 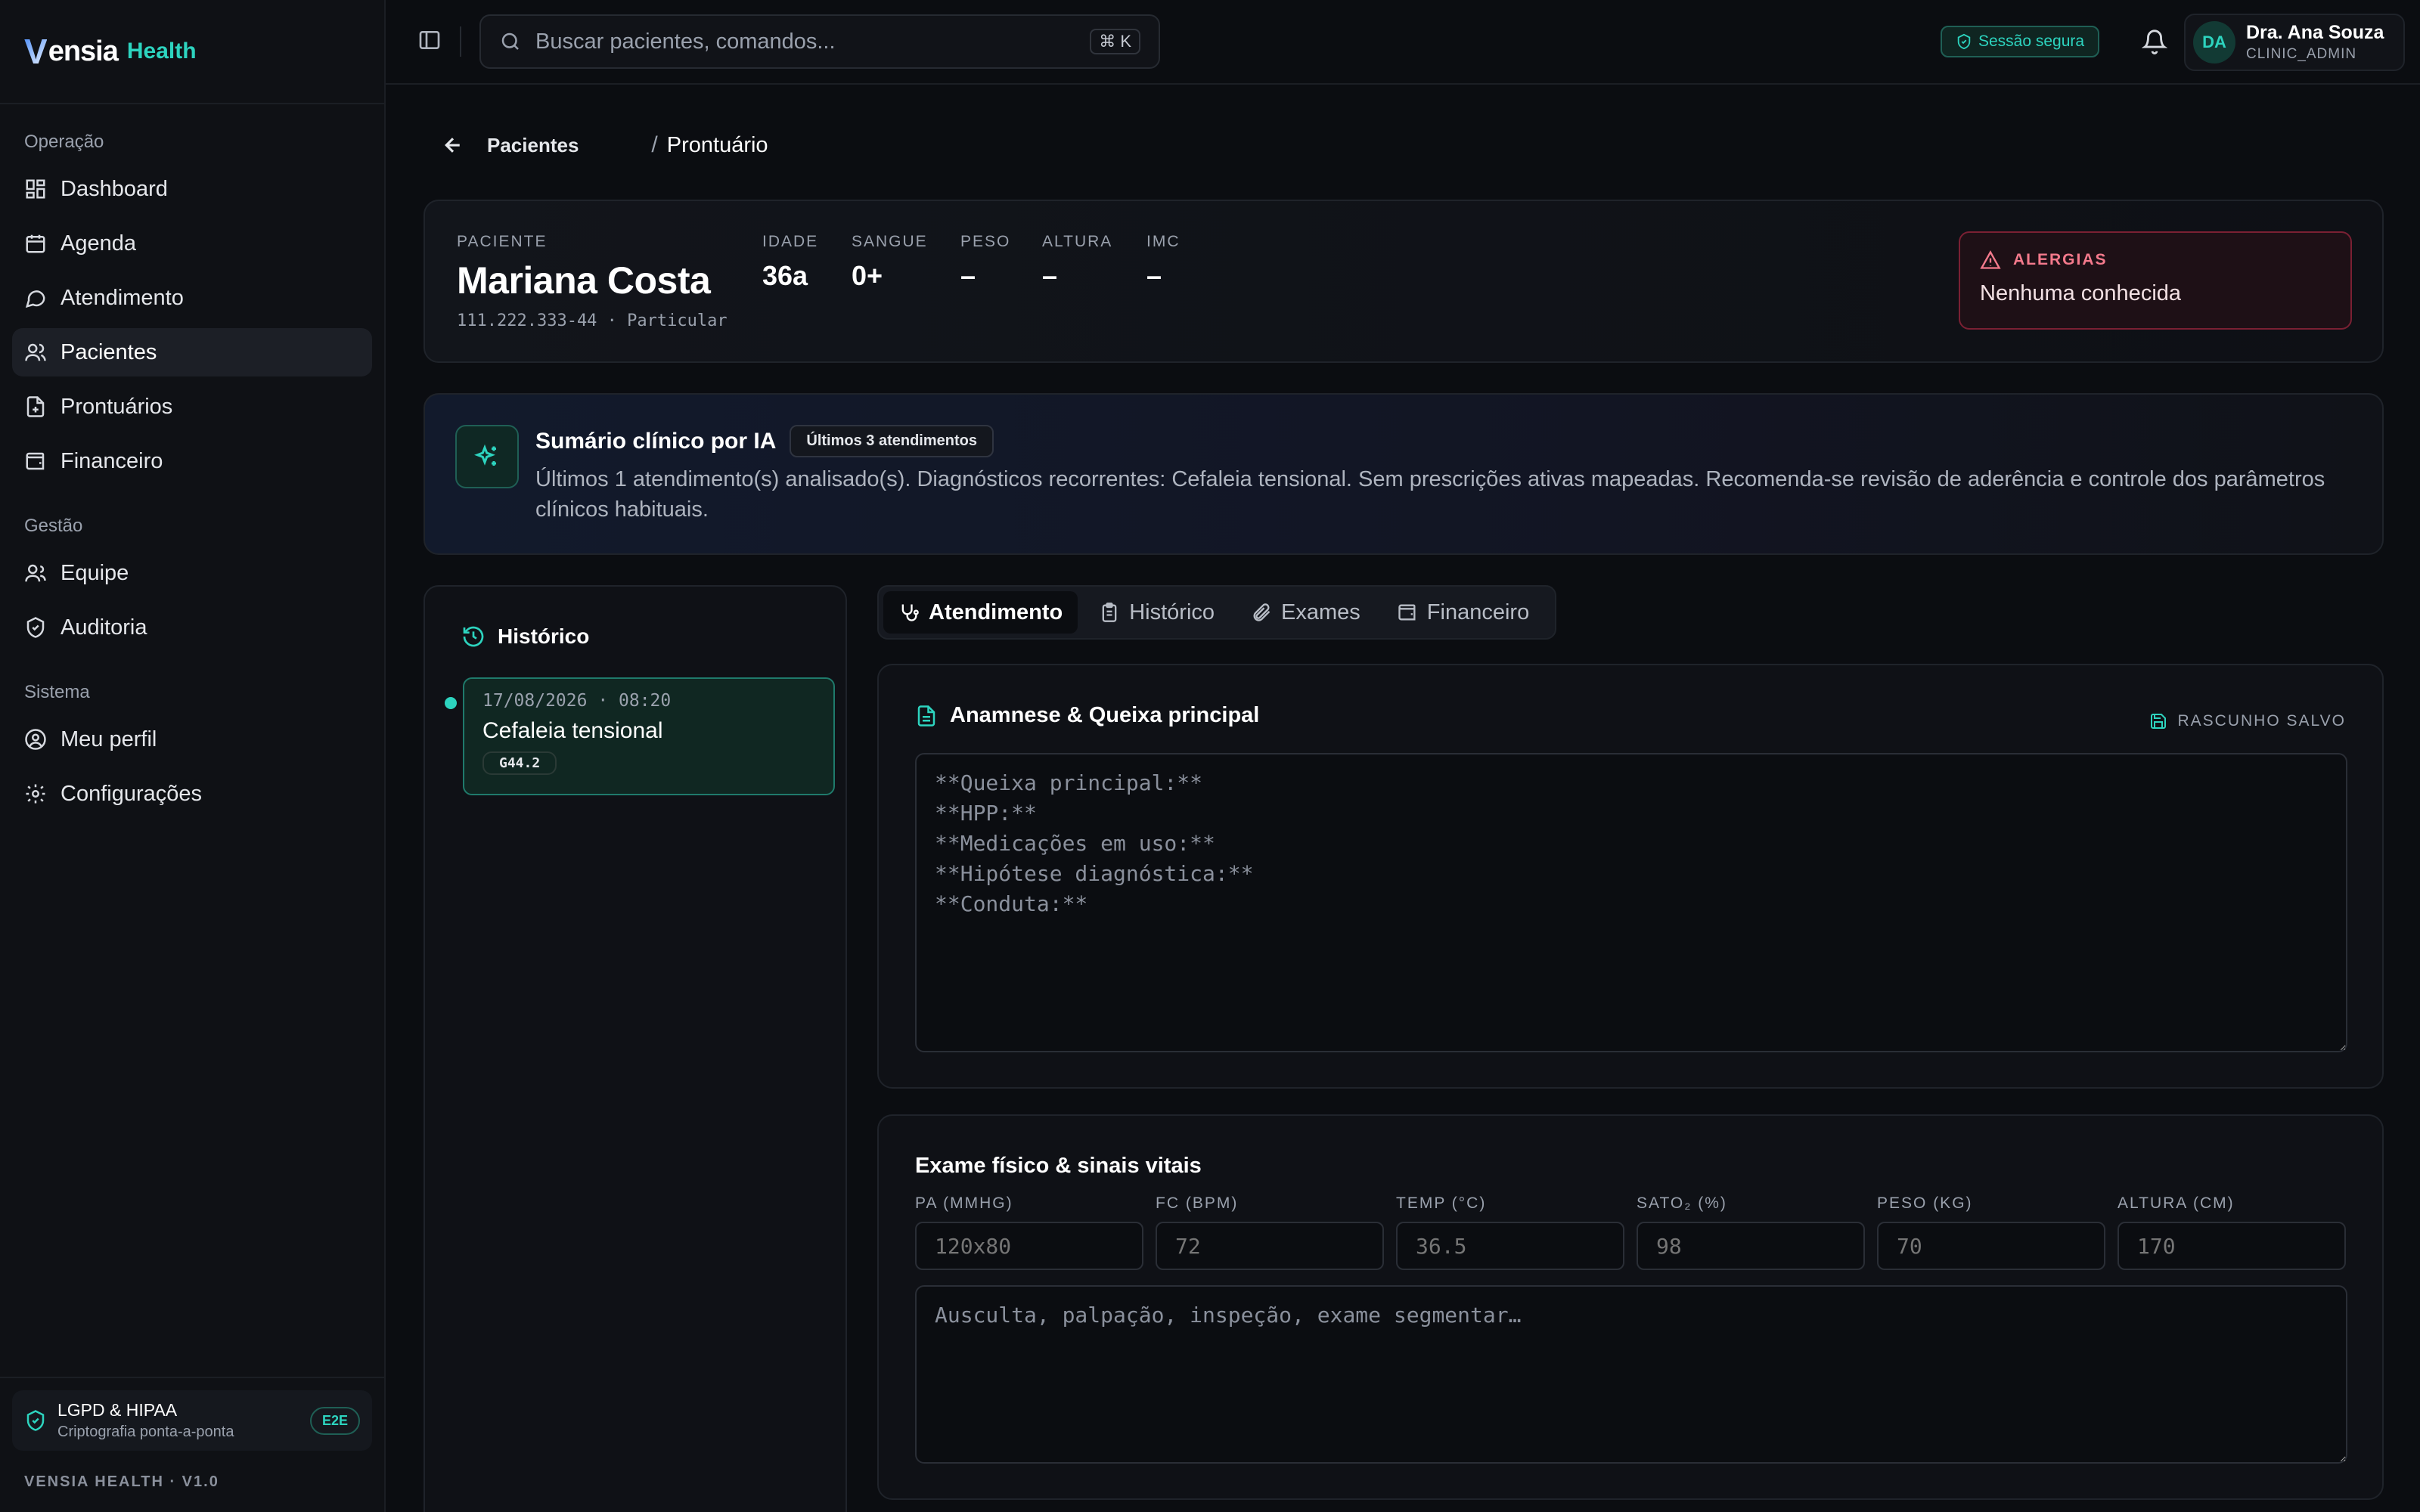 I want to click on team-icon, so click(x=35, y=573).